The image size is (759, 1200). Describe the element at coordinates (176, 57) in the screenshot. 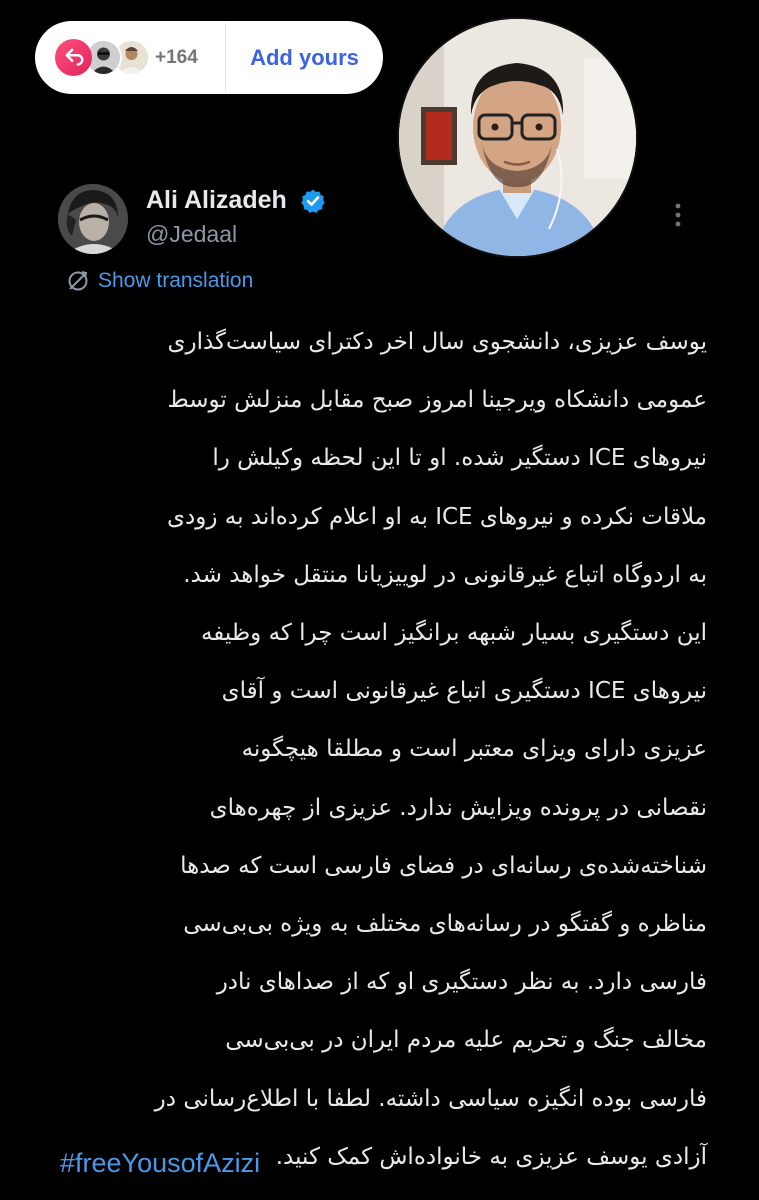

I see `participant-count: +164` at that location.